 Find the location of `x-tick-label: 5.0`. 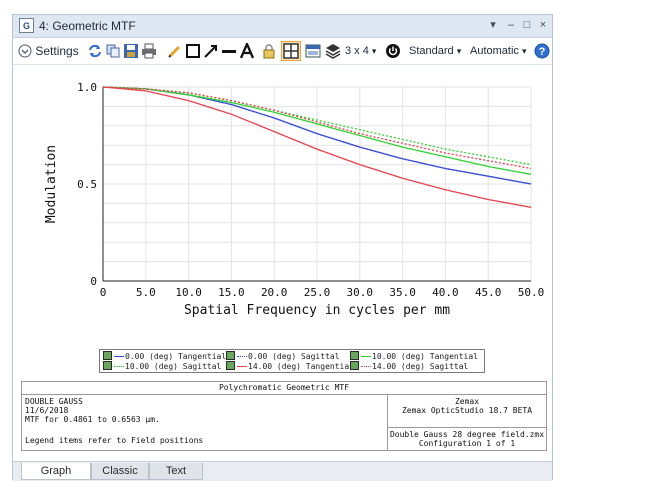

x-tick-label: 5.0 is located at coordinates (146, 292).